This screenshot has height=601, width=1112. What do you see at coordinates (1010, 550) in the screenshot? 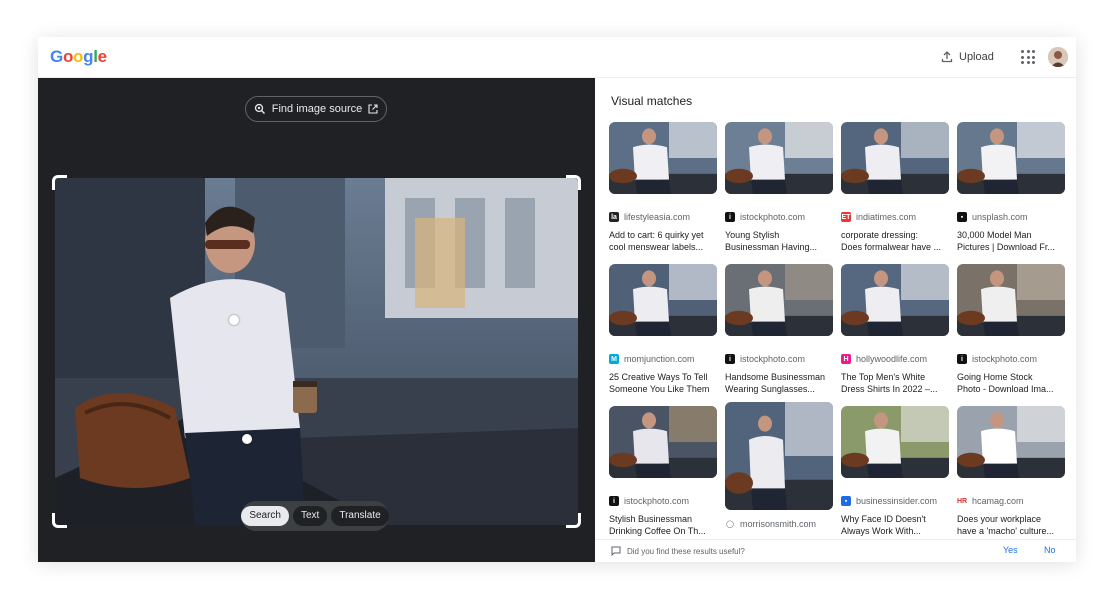
I see `feedback-yes-button: Yes` at bounding box center [1010, 550].